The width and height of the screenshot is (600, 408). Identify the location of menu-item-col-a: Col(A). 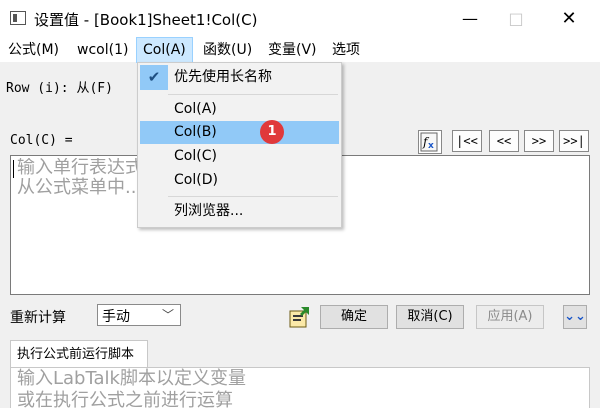
(239, 109).